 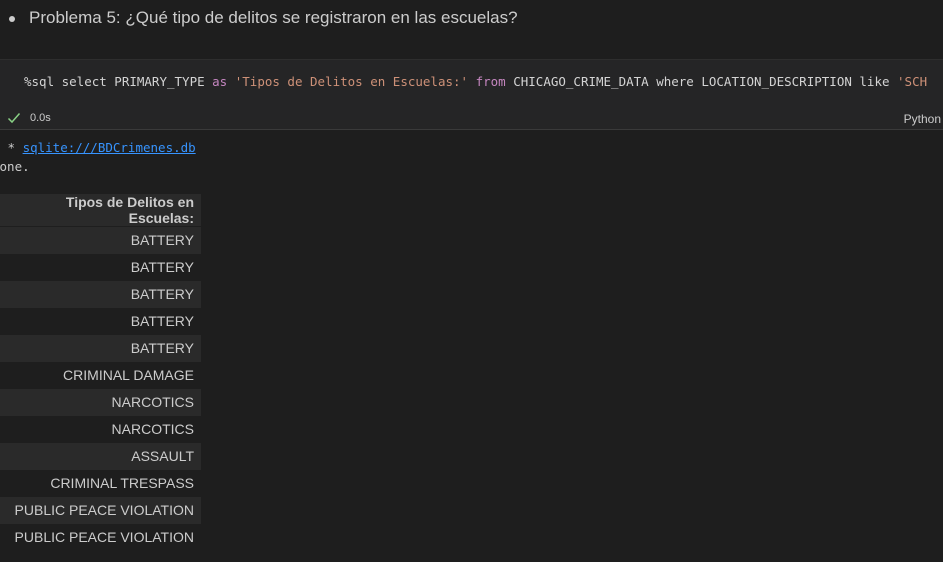 I want to click on table-row: CRIMINAL TRESPASS, so click(x=100, y=483).